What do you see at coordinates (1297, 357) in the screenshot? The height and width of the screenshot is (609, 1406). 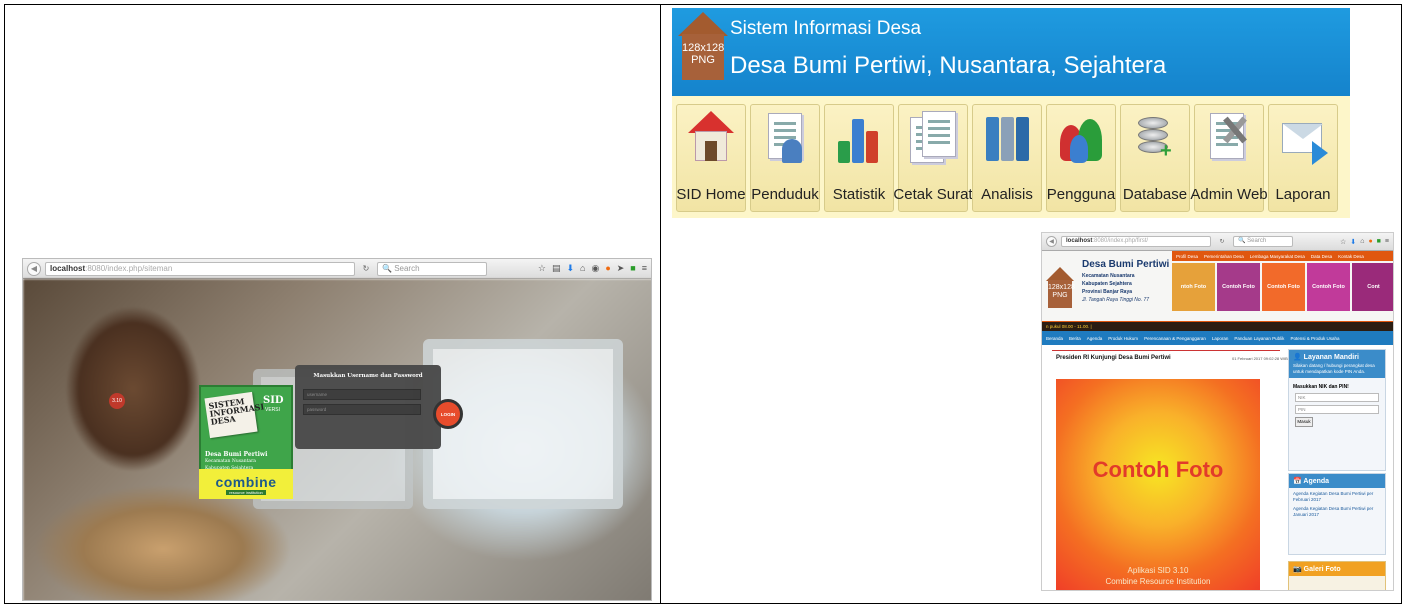 I see `user-icon: 👤` at bounding box center [1297, 357].